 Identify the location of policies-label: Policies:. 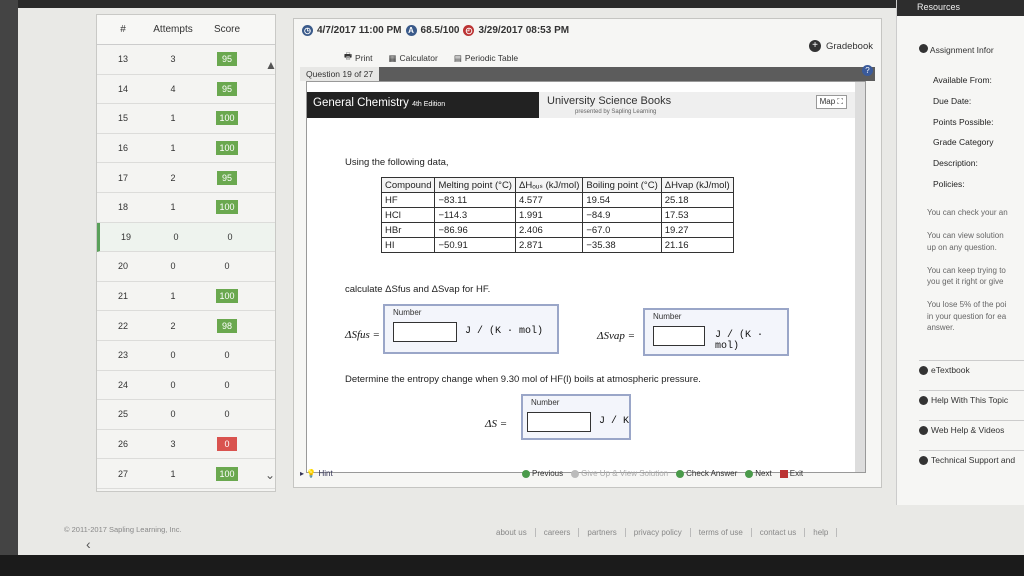
(949, 183).